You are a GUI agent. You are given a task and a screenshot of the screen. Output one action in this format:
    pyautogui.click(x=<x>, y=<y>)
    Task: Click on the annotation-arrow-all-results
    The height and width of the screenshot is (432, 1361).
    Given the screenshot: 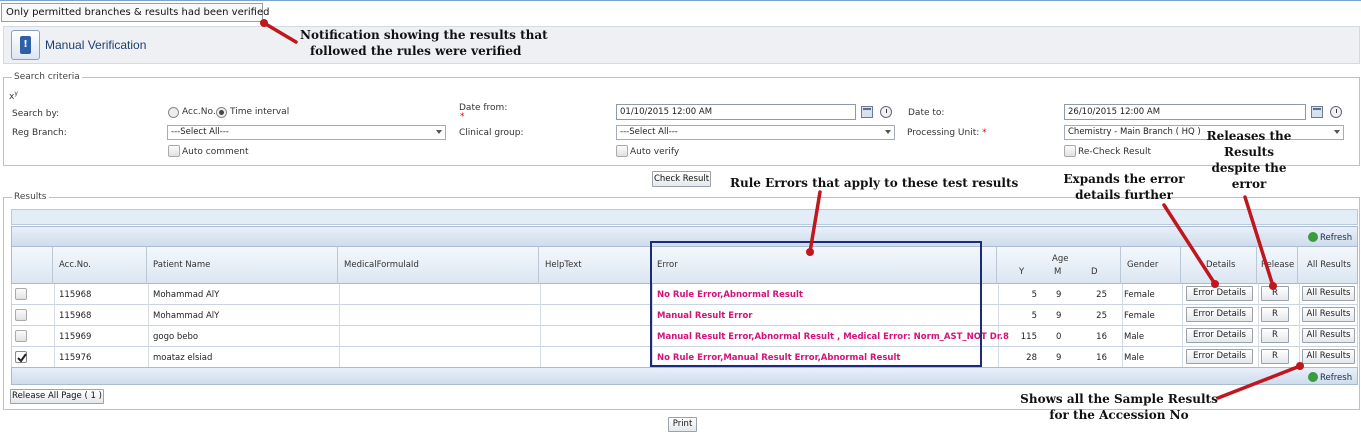 What is the action you would take?
    pyautogui.click(x=1259, y=382)
    